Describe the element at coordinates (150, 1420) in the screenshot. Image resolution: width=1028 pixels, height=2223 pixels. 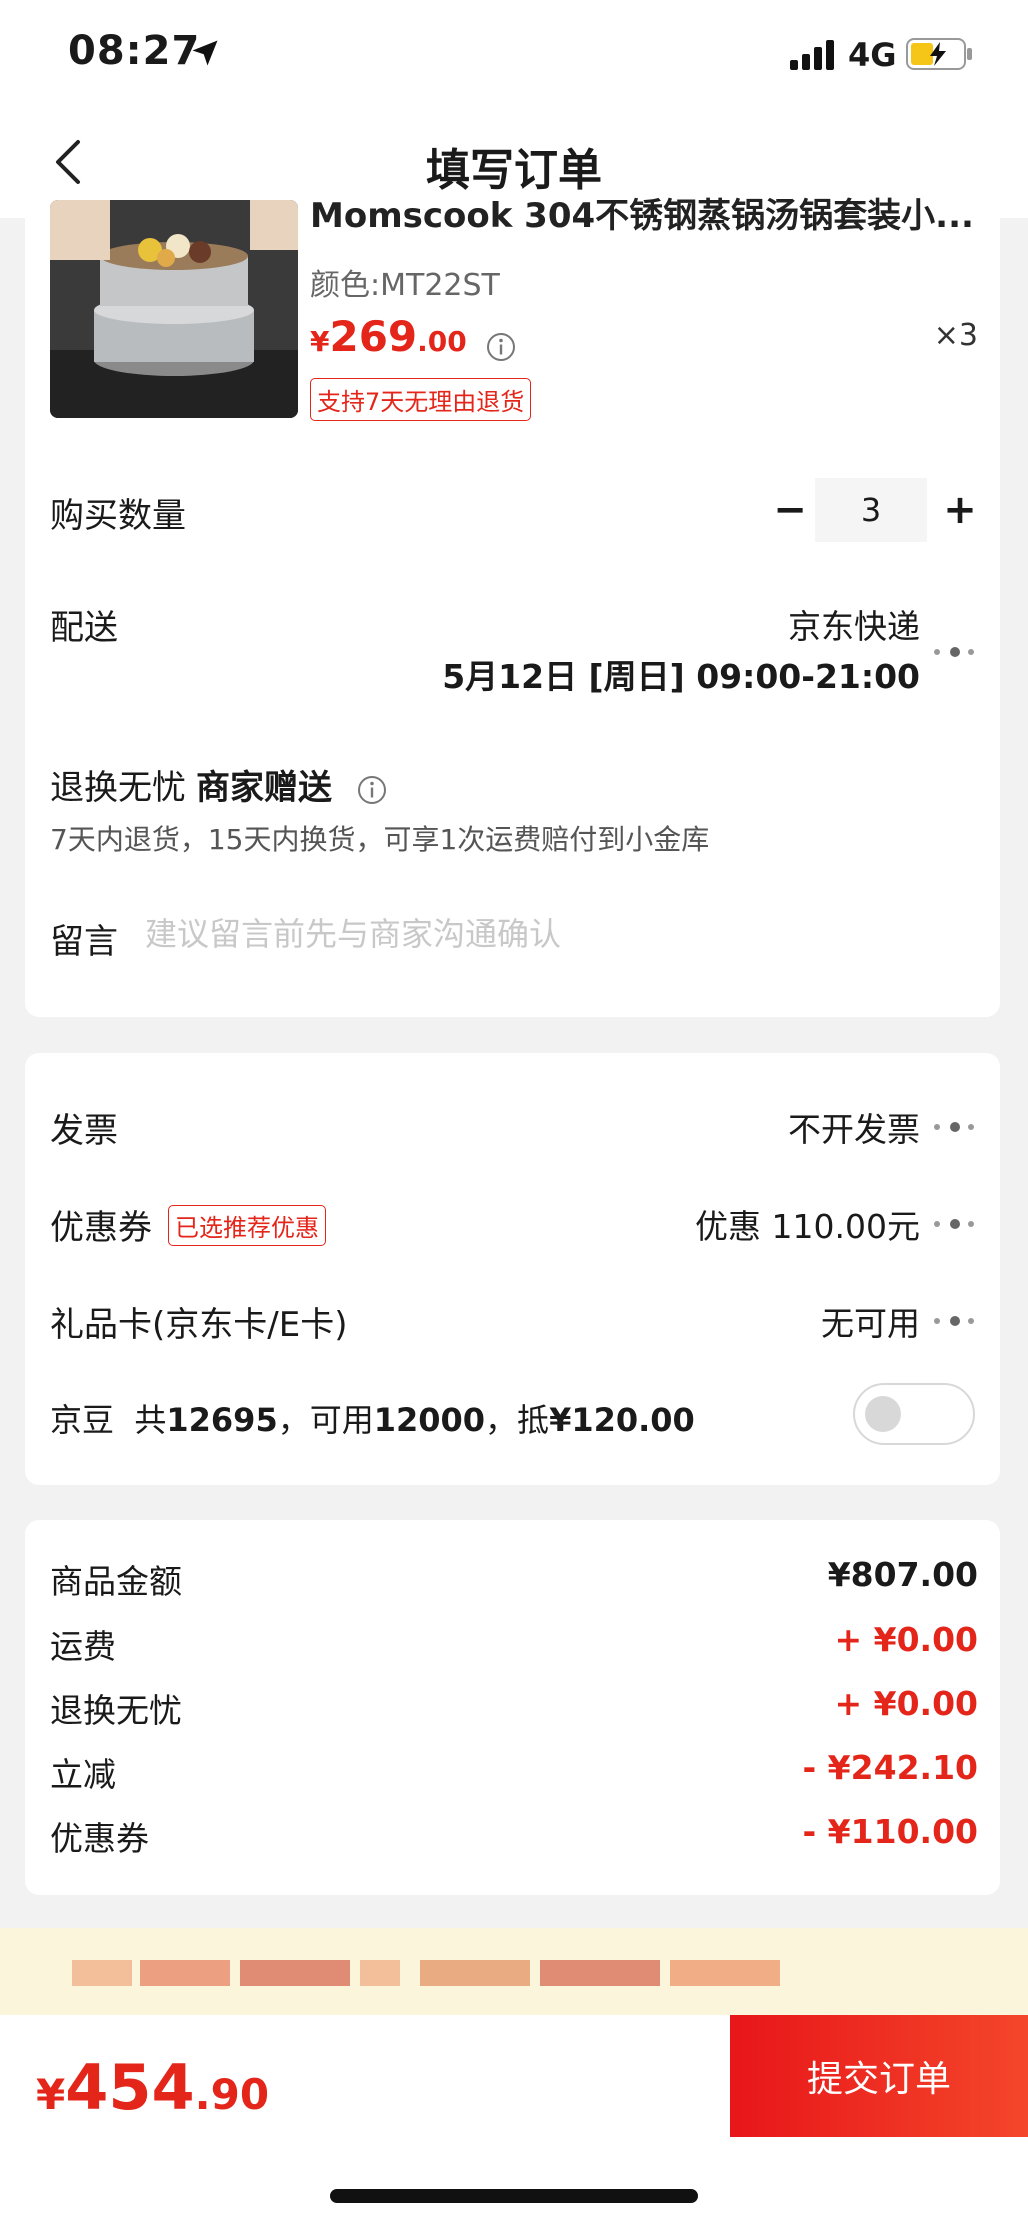
I see `jd-beans-total-prefix: 共` at that location.